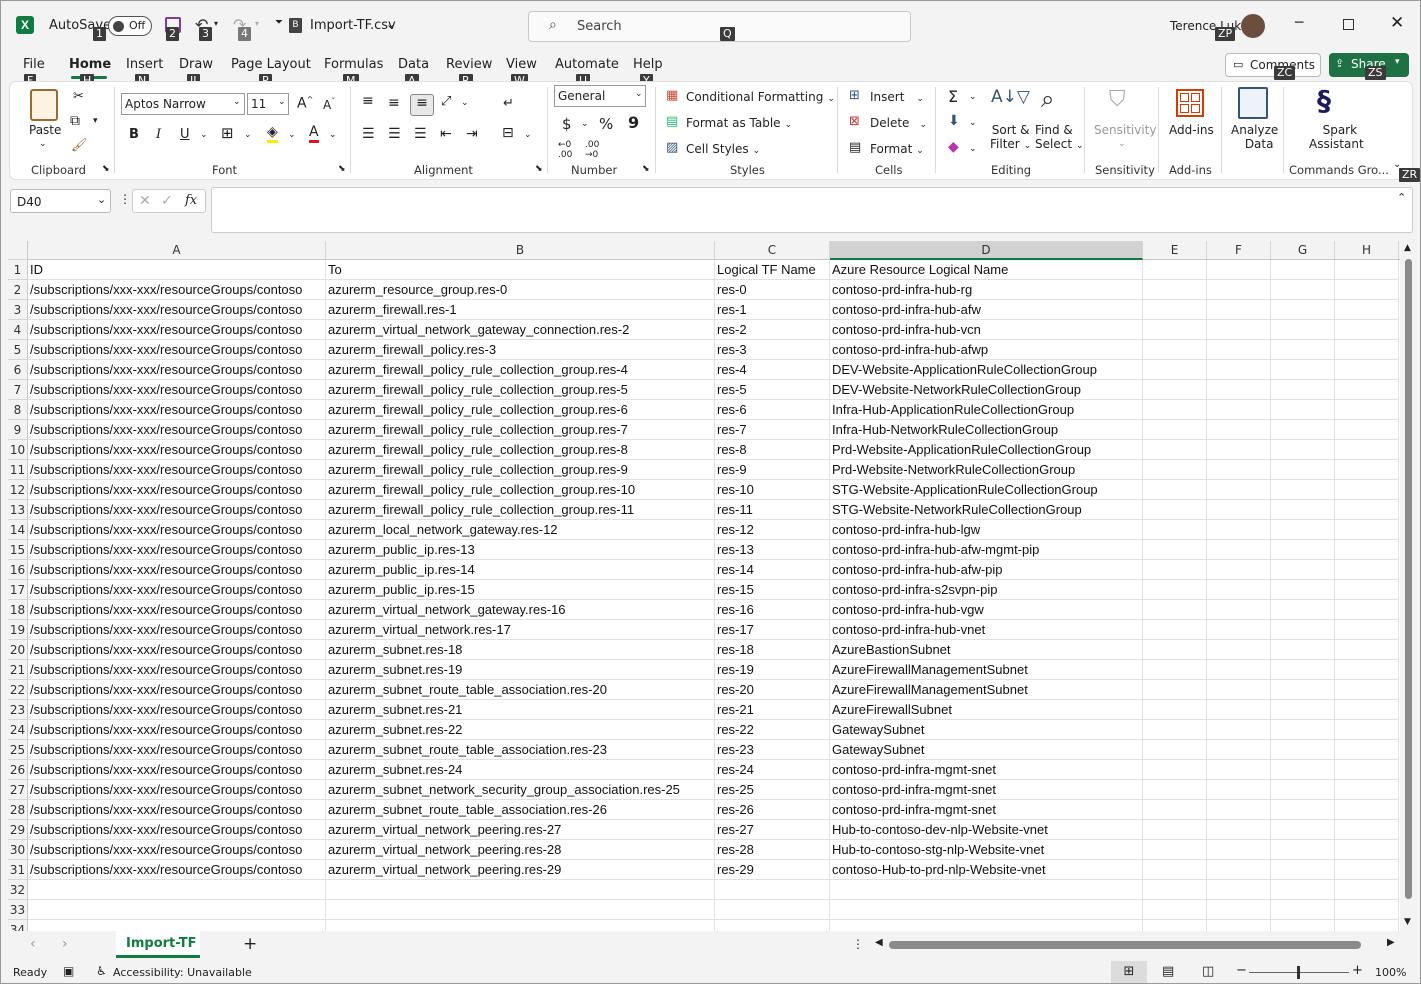 This screenshot has height=984, width=1421. What do you see at coordinates (18, 490) in the screenshot?
I see `row-header: 12` at bounding box center [18, 490].